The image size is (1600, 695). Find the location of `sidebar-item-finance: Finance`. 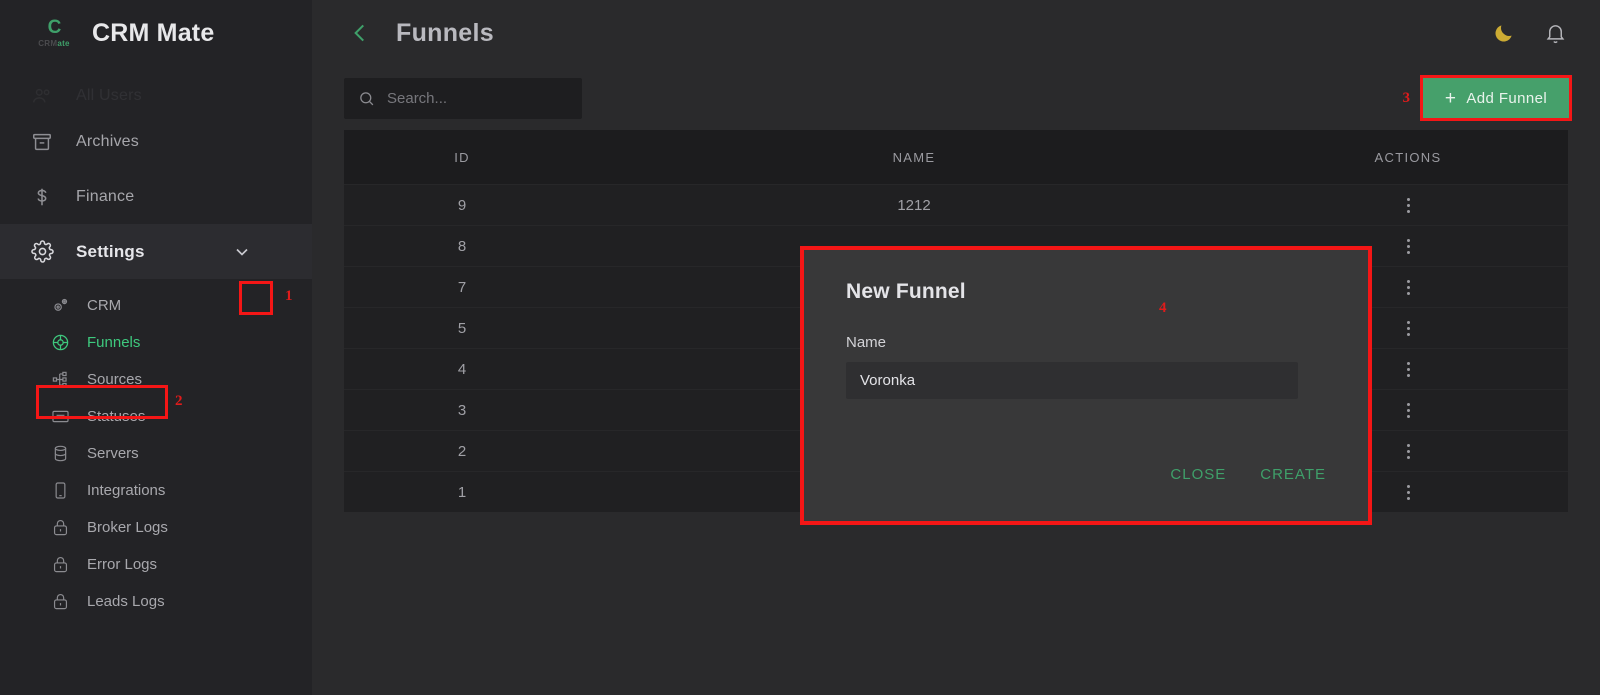

sidebar-item-finance: Finance is located at coordinates (156, 196).